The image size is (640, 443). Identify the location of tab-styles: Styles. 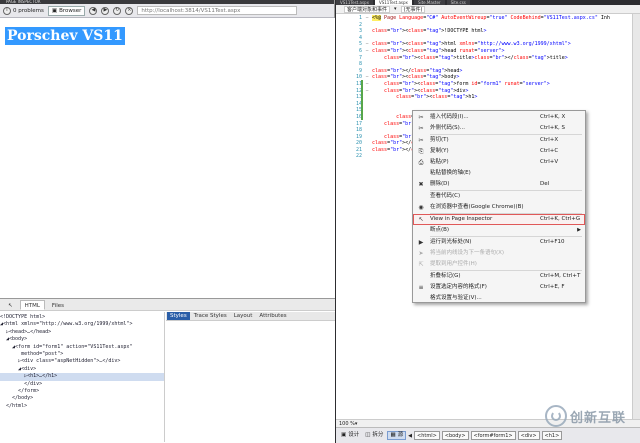
(178, 316).